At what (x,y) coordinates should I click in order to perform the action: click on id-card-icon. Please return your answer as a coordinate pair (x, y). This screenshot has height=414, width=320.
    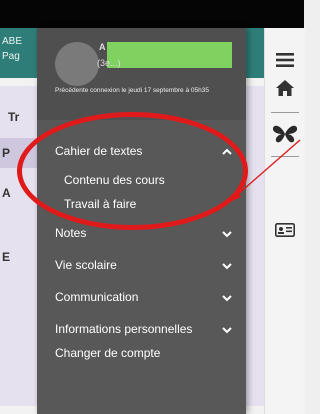
    Looking at the image, I should click on (285, 230).